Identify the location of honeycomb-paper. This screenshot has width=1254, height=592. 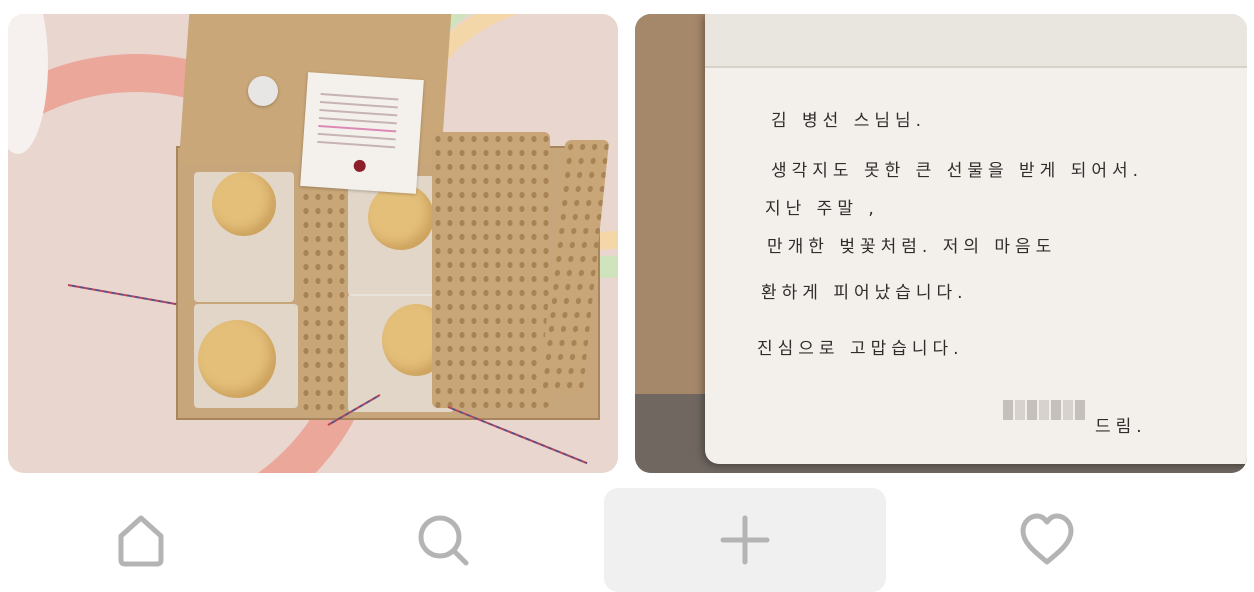
(323, 296).